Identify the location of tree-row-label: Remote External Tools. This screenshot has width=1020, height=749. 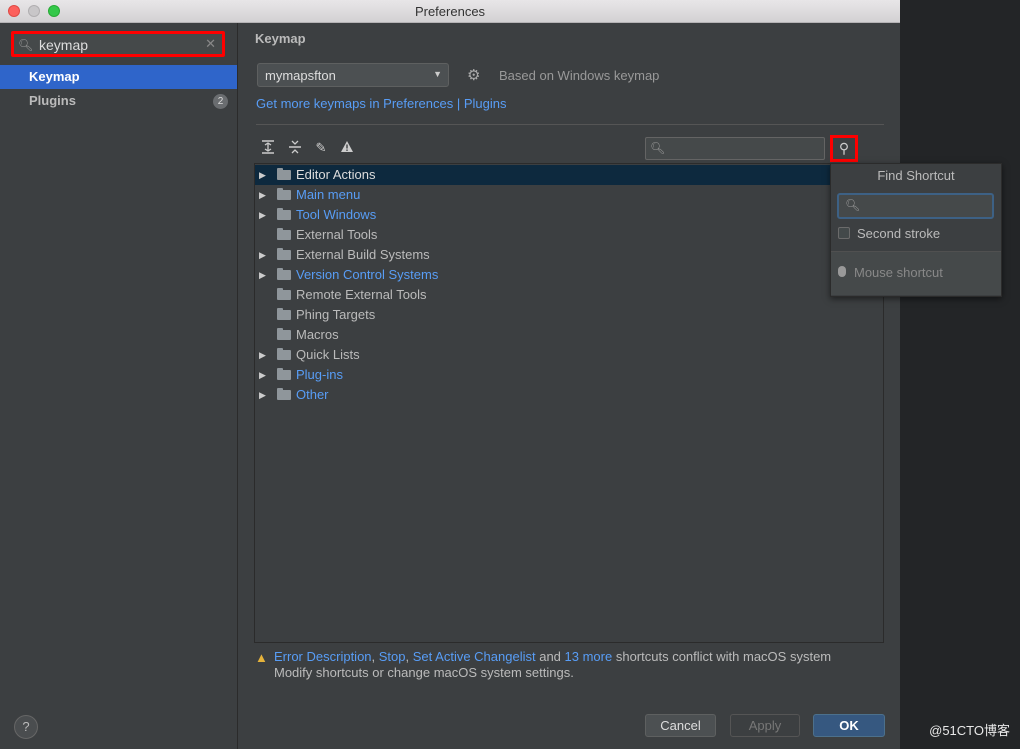
(361, 294).